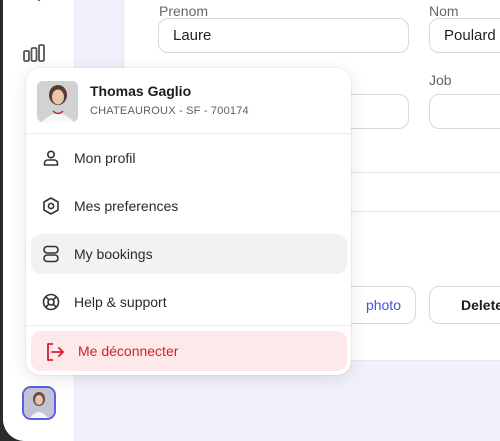 The width and height of the screenshot is (500, 441). Describe the element at coordinates (283, 35) in the screenshot. I see `prenom-input: Laure` at that location.